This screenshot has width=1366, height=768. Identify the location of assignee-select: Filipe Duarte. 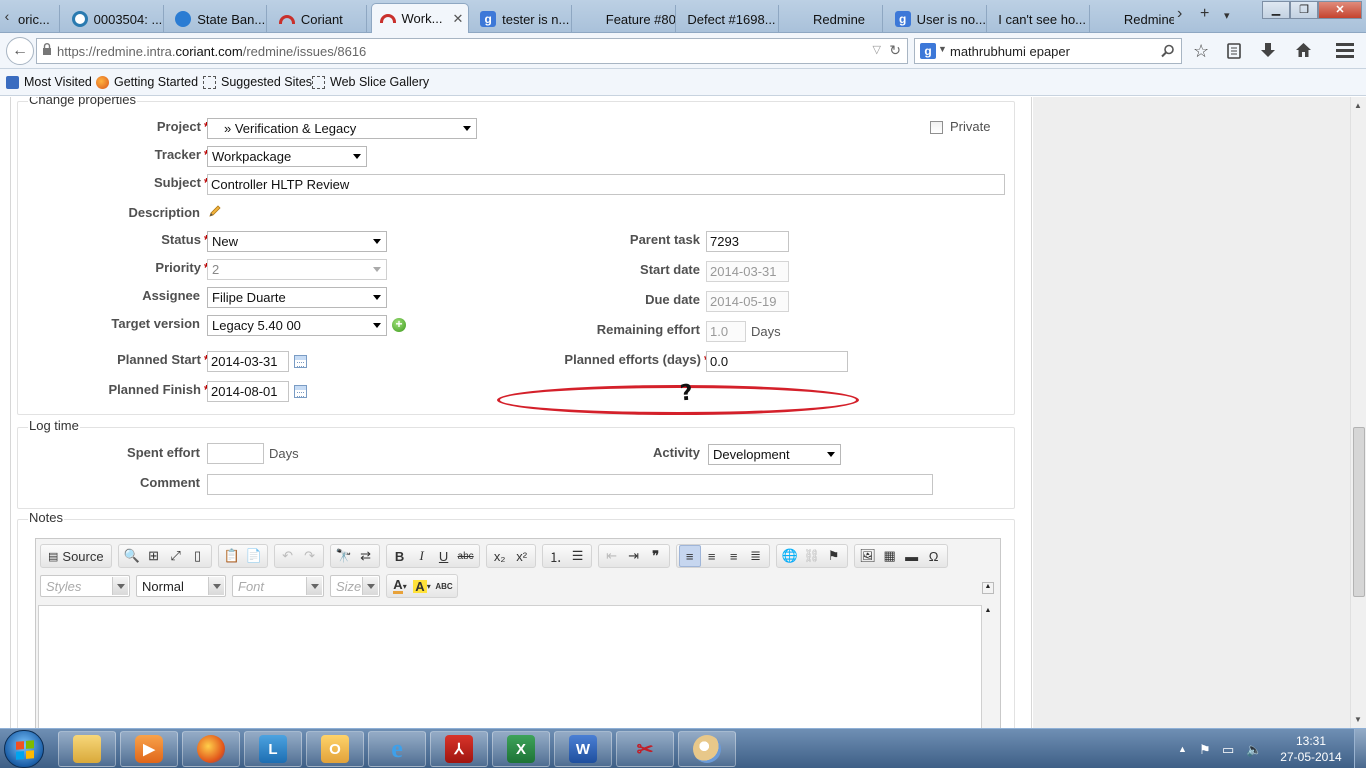
(297, 297).